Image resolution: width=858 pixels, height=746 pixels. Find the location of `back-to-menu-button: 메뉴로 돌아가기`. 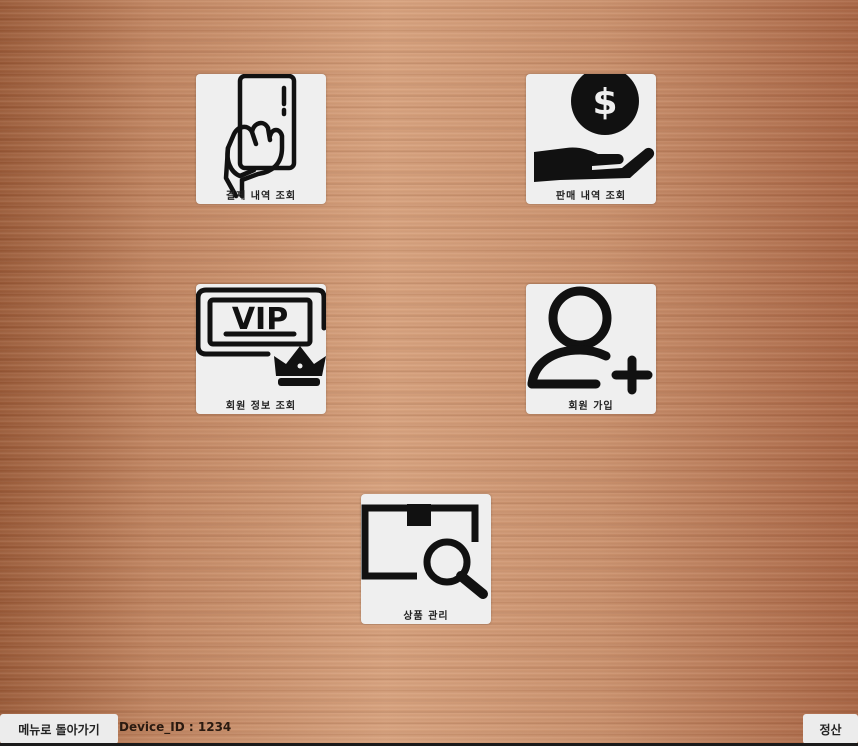

back-to-menu-button: 메뉴로 돌아가기 is located at coordinates (59, 729).